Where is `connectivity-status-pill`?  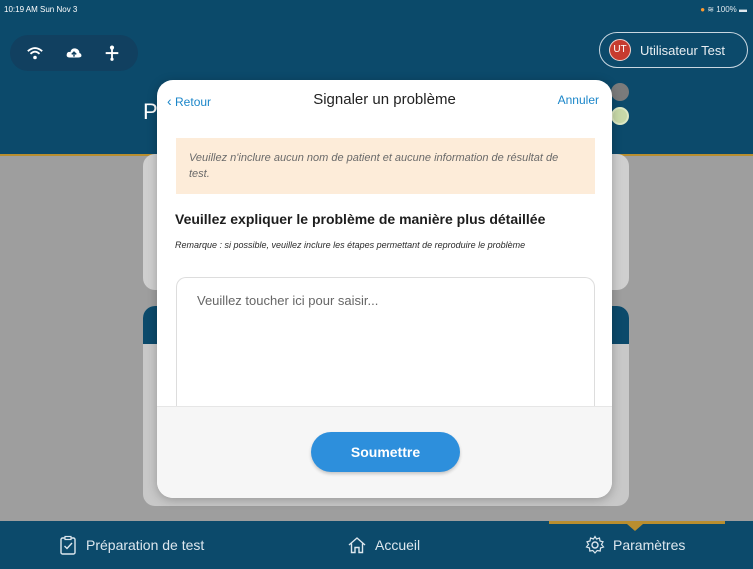
connectivity-status-pill is located at coordinates (74, 53).